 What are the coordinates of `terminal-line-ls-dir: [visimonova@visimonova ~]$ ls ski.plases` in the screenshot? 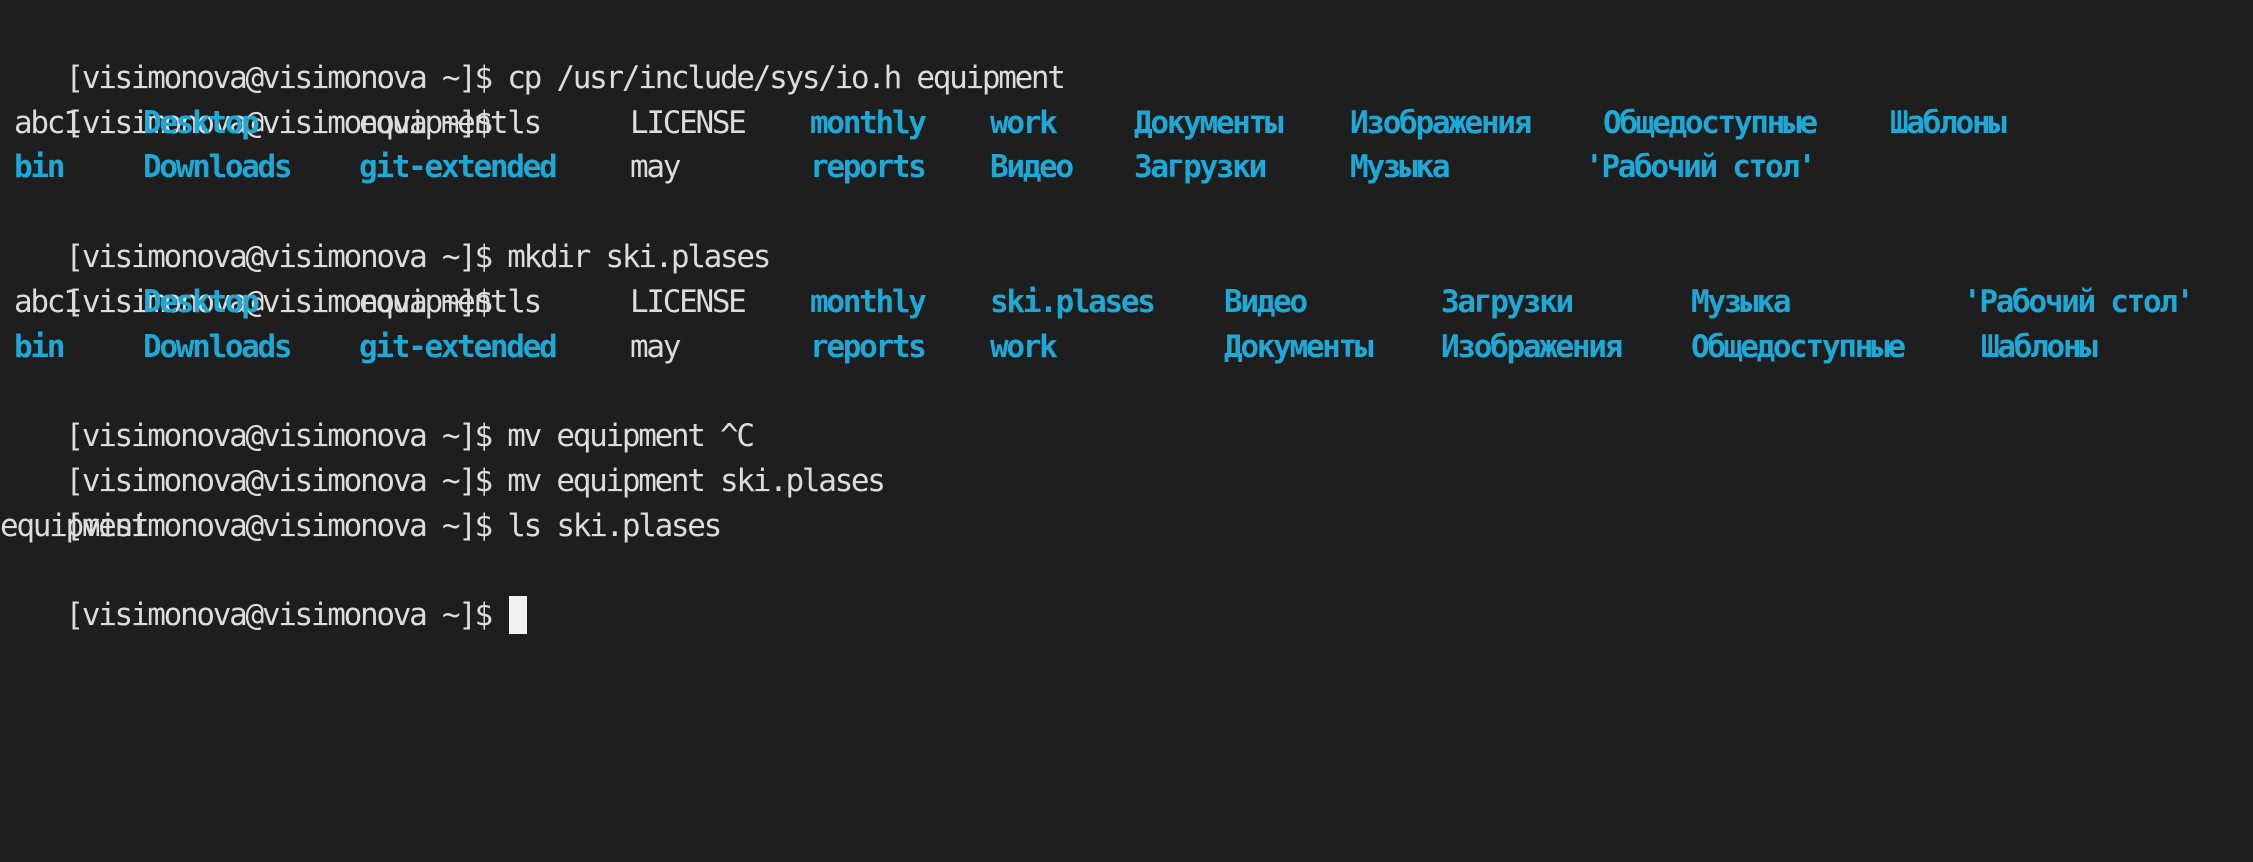 It's located at (1126, 501).